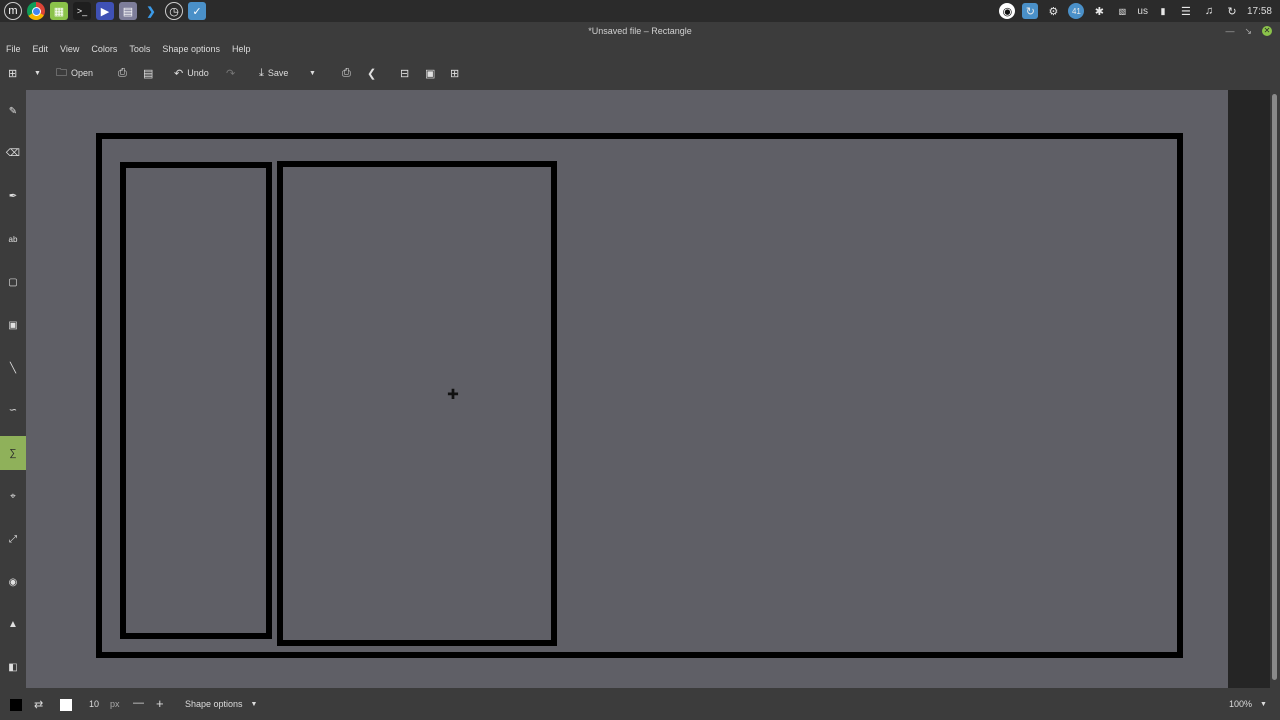 The image size is (1280, 720). What do you see at coordinates (1099, 11) in the screenshot?
I see `bluetooth-icon: ✱` at bounding box center [1099, 11].